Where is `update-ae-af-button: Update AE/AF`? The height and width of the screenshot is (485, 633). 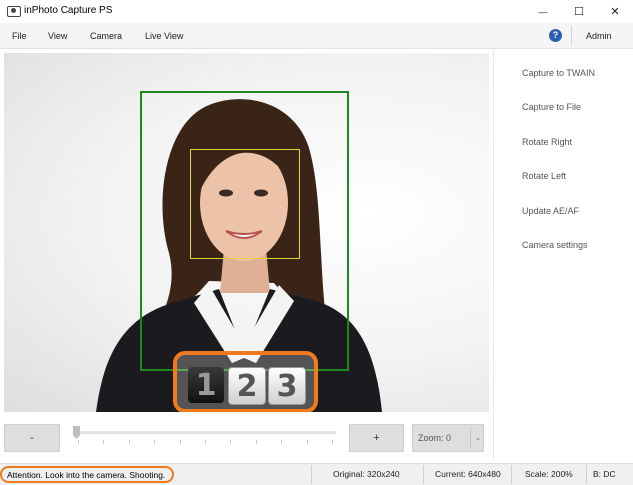 update-ae-af-button: Update AE/AF is located at coordinates (550, 211).